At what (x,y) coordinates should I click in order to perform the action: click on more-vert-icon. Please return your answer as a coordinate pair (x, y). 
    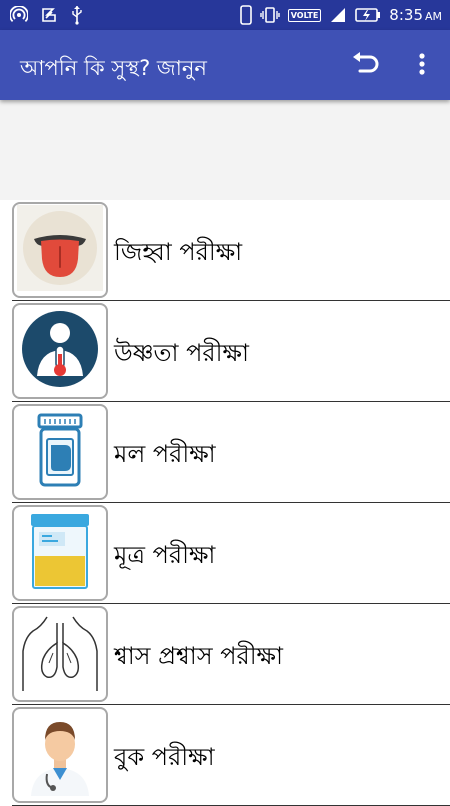
    Looking at the image, I should click on (422, 66).